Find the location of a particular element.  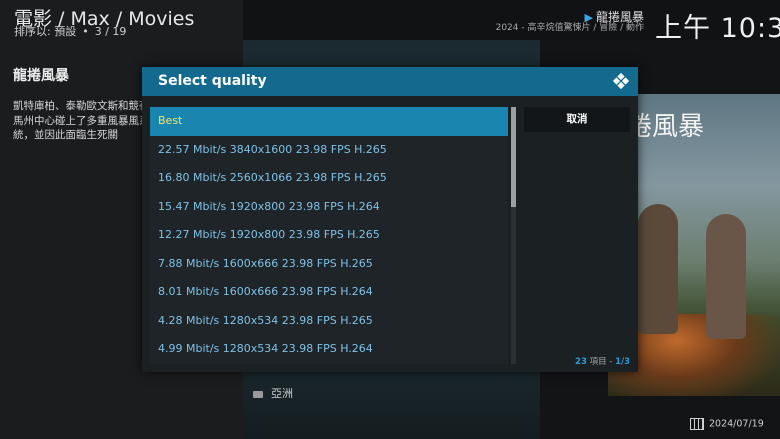

quality-option: 22.57 Mbit/s 3840x1600 23.98 FPS H.265 is located at coordinates (329, 149).